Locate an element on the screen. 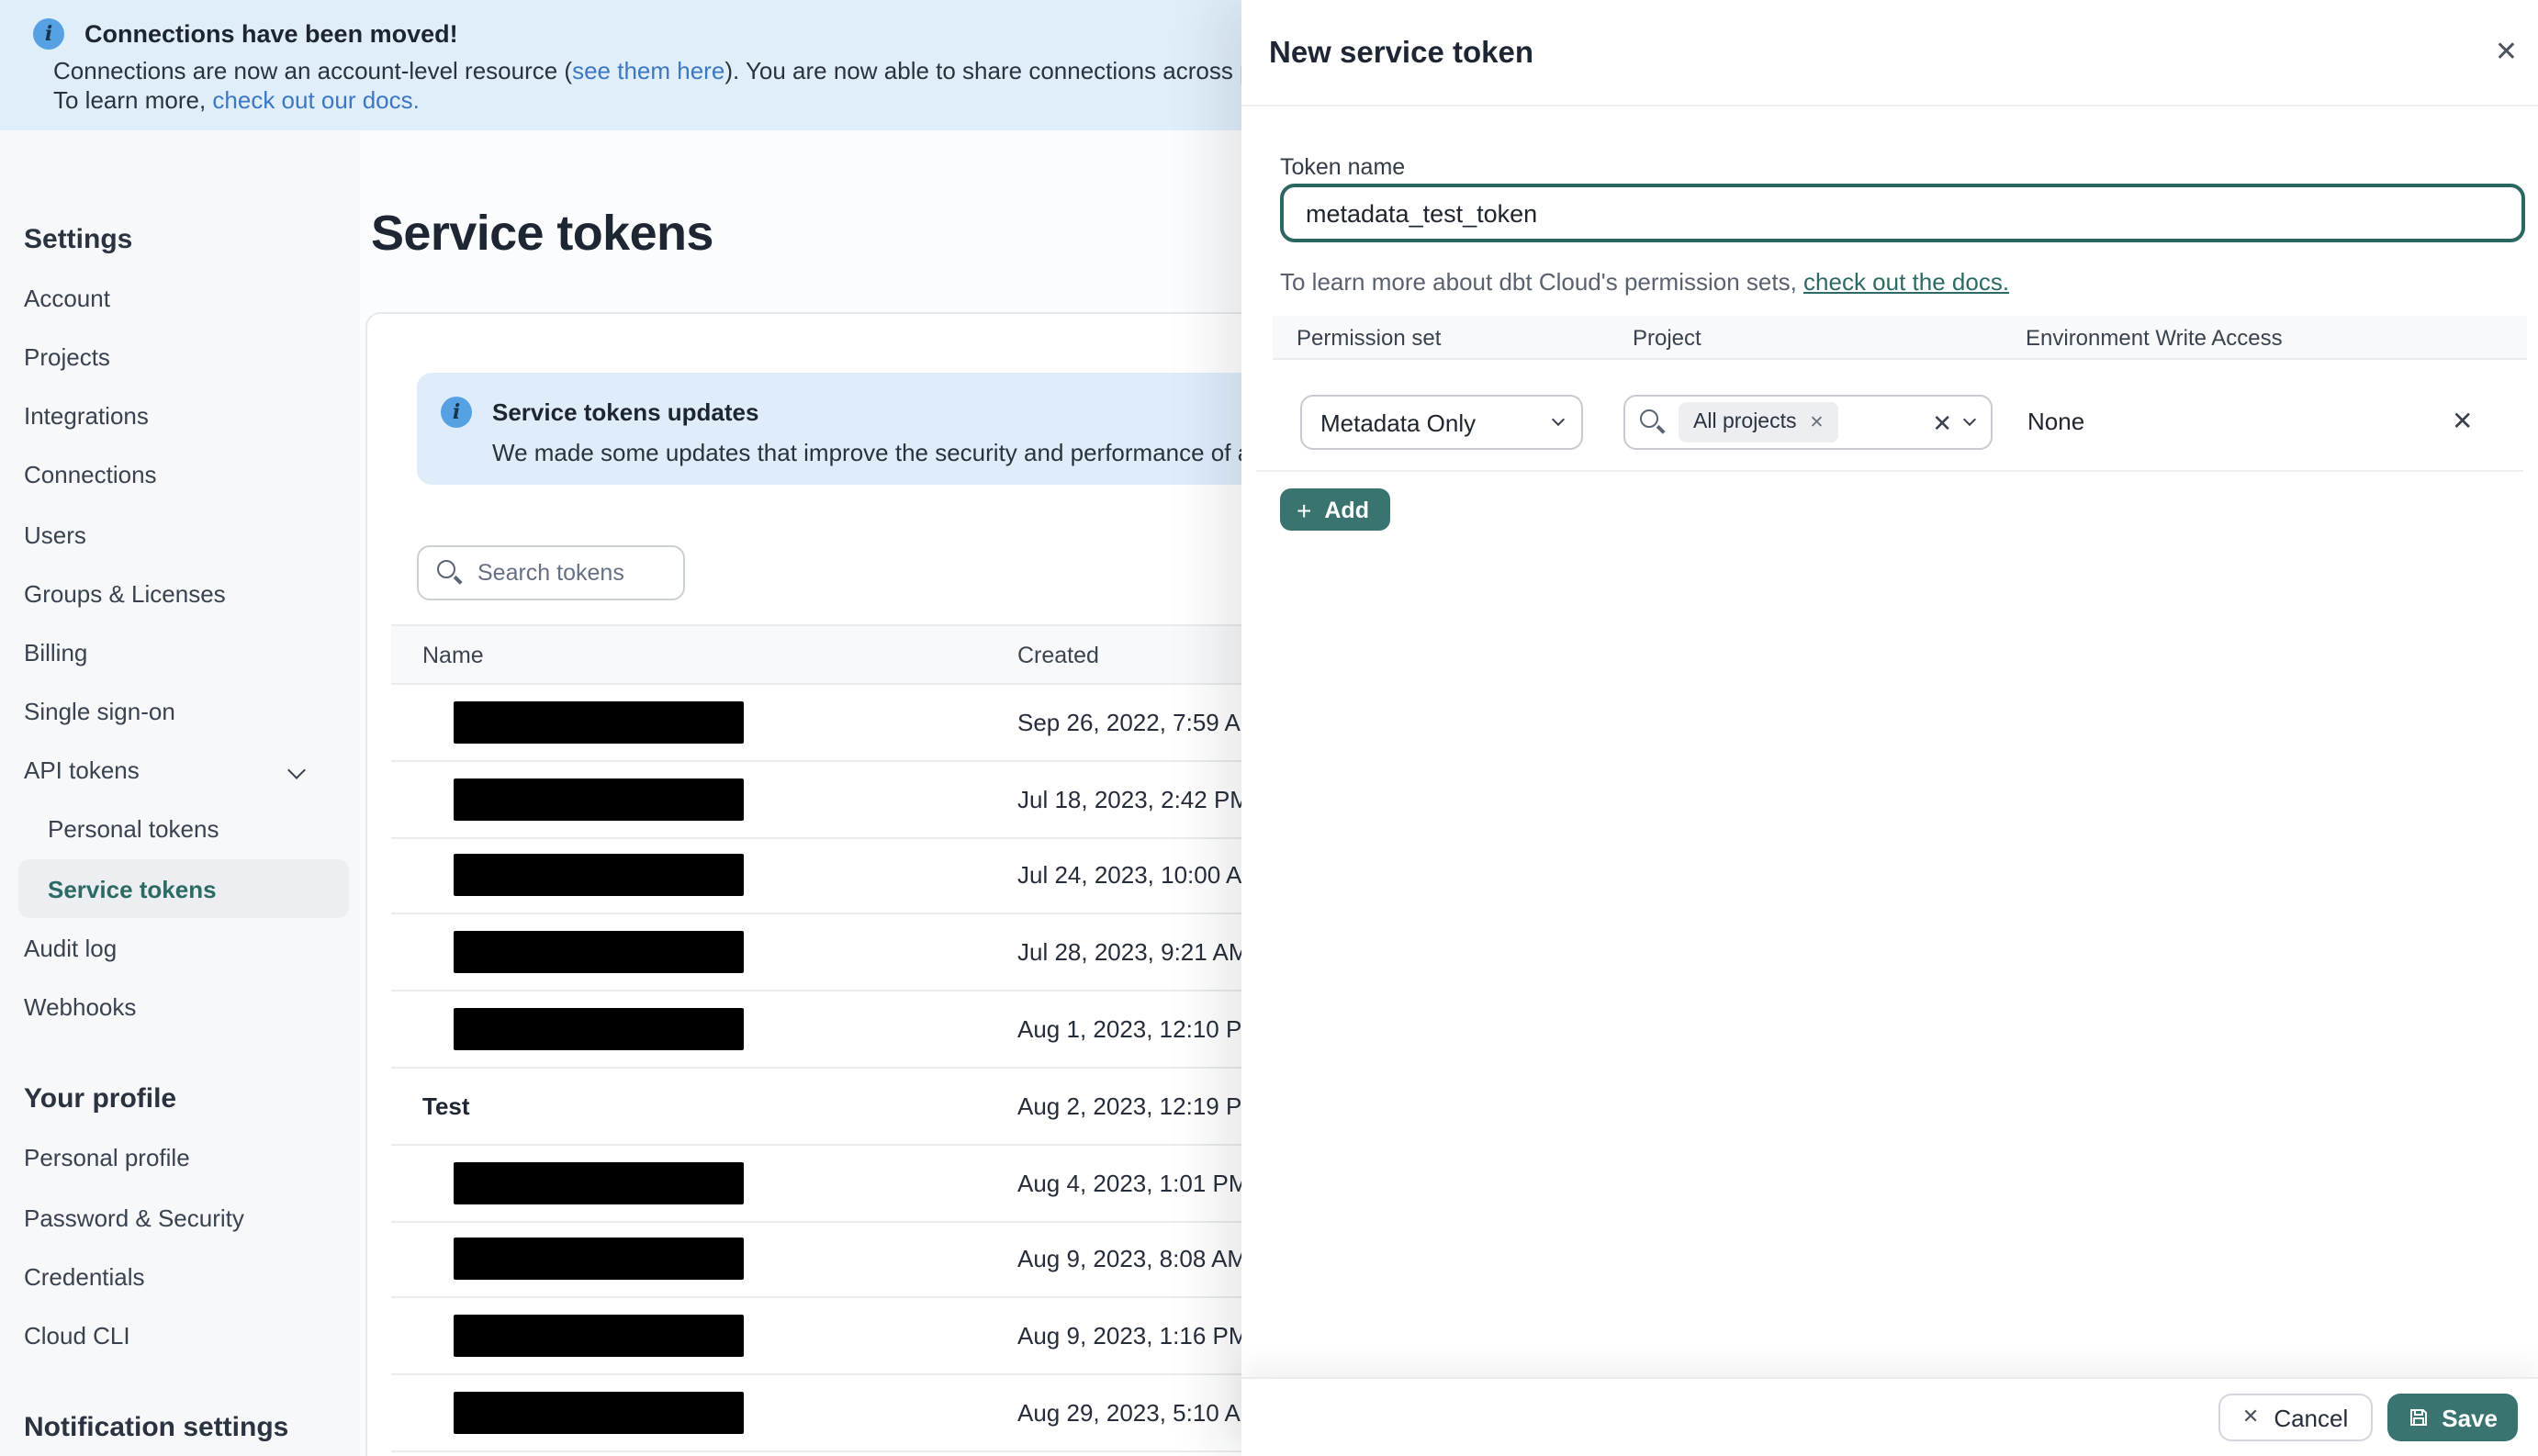 This screenshot has width=2538, height=1456. check-out-the-docs-link: check out the docs. is located at coordinates (1906, 282).